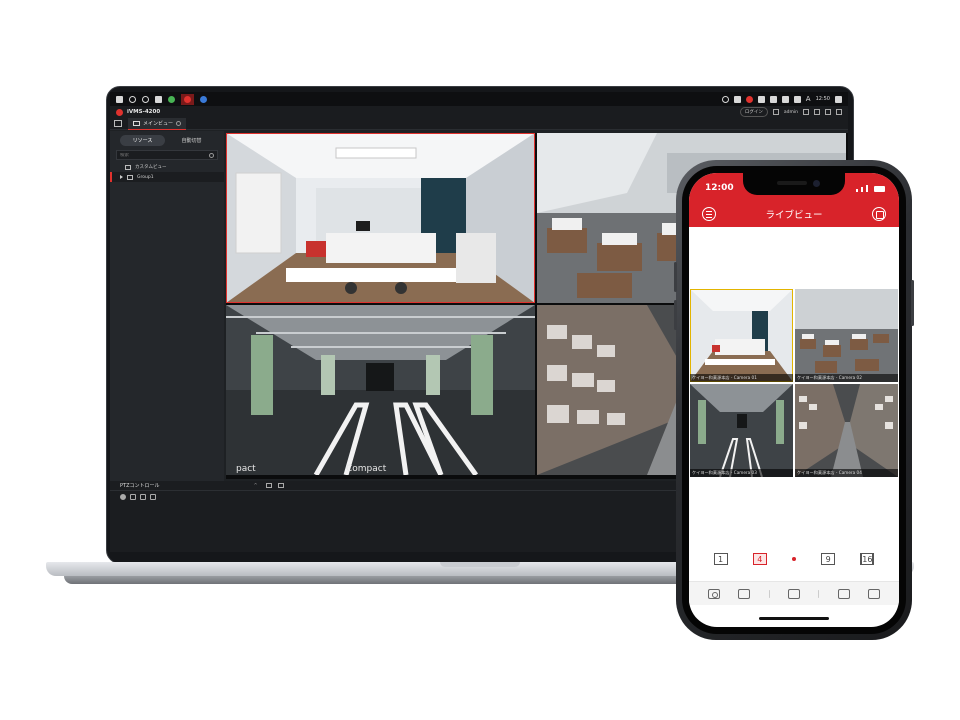 Image resolution: width=960 pixels, height=720 pixels. I want to click on mobile-tile-camera-03: ケイヨー和菓源本店 - Camera 03, so click(741, 430).